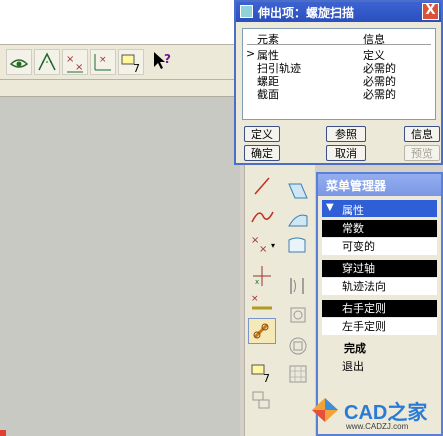 The width and height of the screenshot is (443, 436). What do you see at coordinates (379, 366) in the screenshot?
I see `exit-button: 退出` at bounding box center [379, 366].